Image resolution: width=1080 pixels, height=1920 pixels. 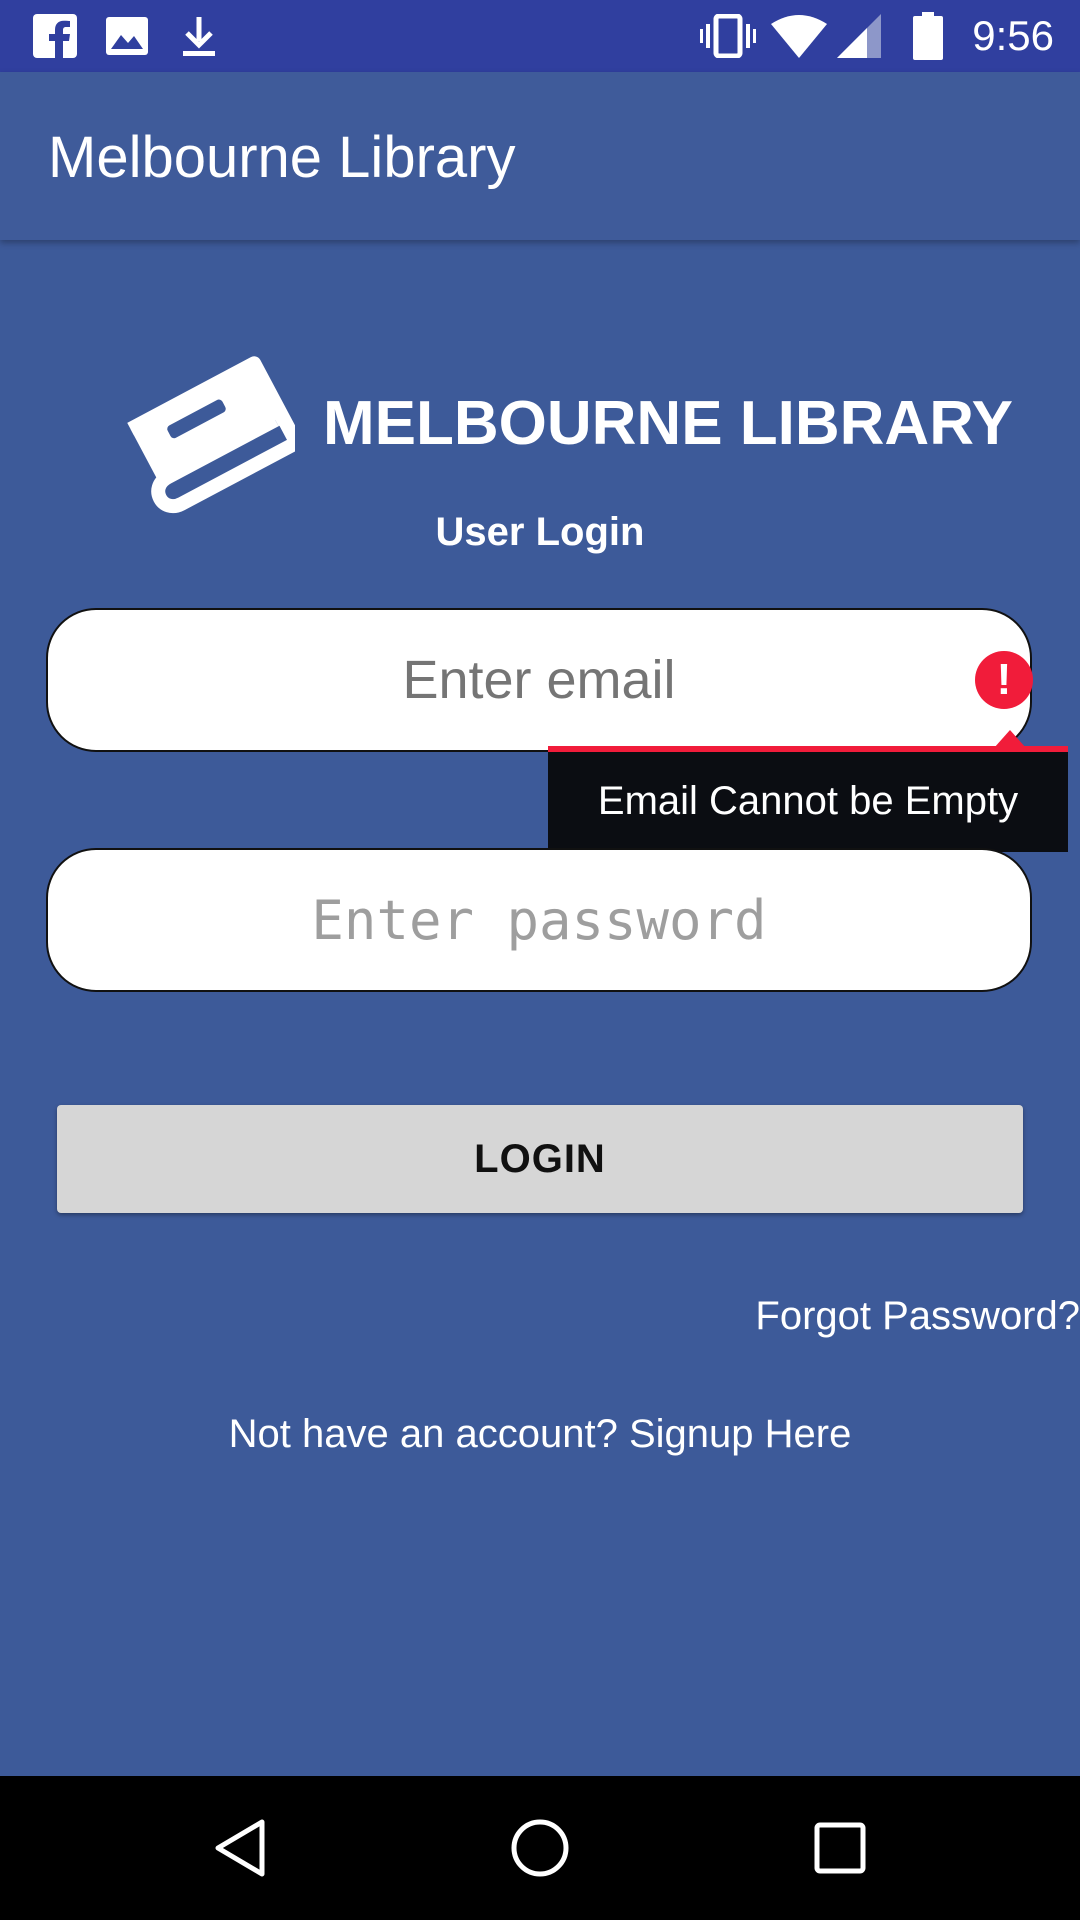 What do you see at coordinates (282, 157) in the screenshot?
I see `app-title: Melbourne Library` at bounding box center [282, 157].